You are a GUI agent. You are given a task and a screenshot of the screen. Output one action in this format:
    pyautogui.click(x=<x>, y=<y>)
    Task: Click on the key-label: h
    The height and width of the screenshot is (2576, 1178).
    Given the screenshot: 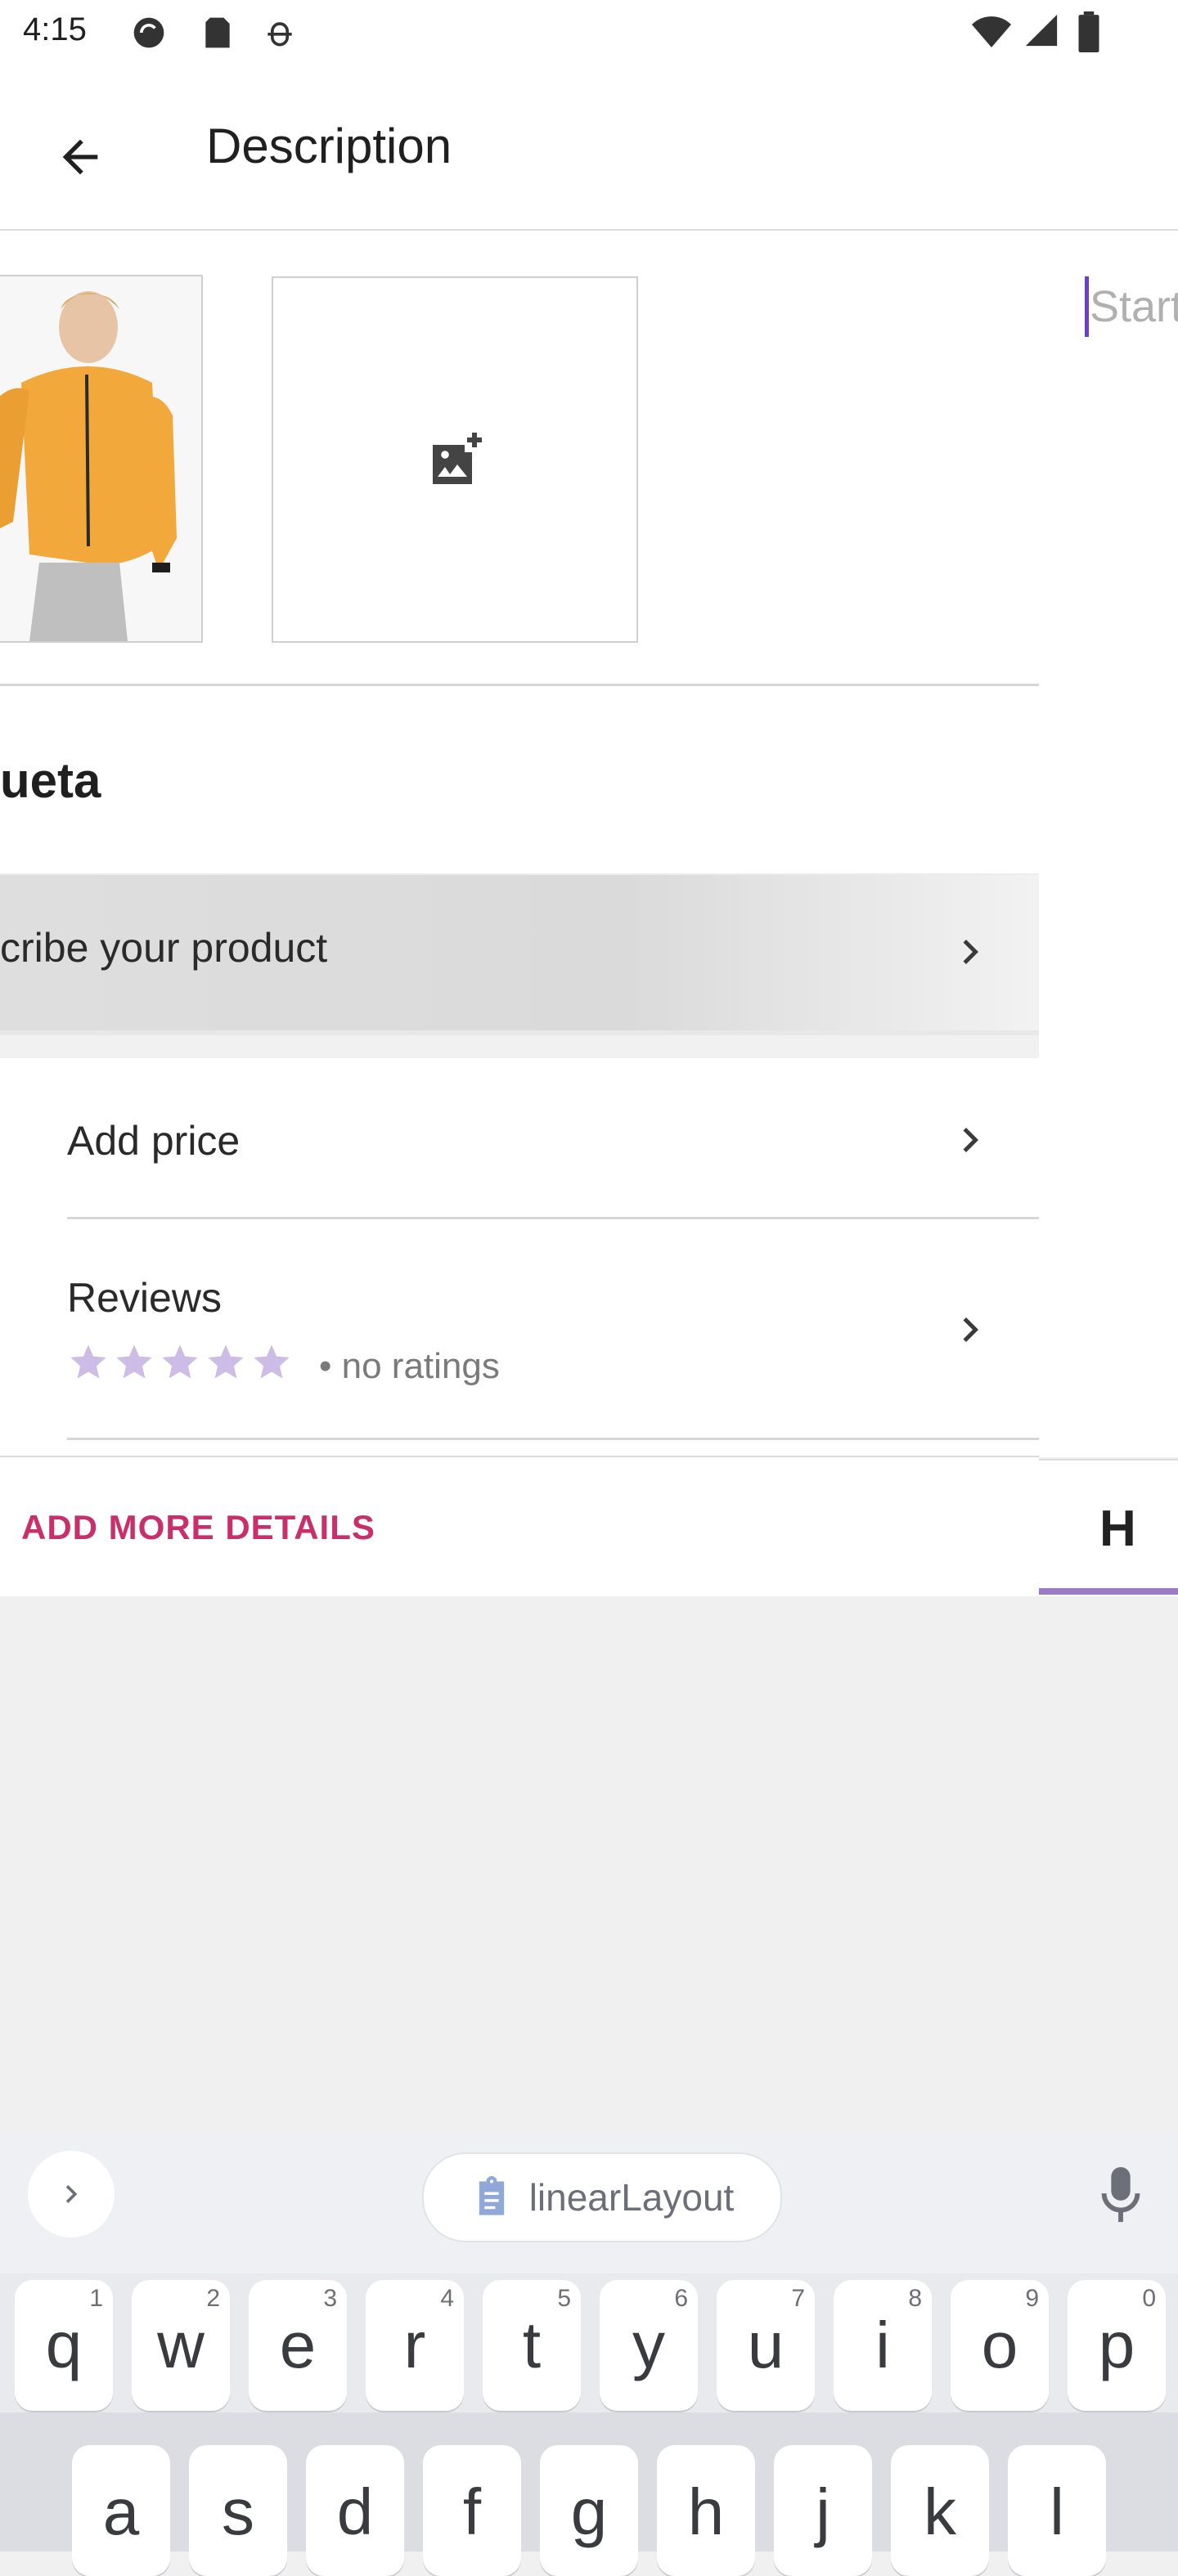 What is the action you would take?
    pyautogui.click(x=706, y=2512)
    